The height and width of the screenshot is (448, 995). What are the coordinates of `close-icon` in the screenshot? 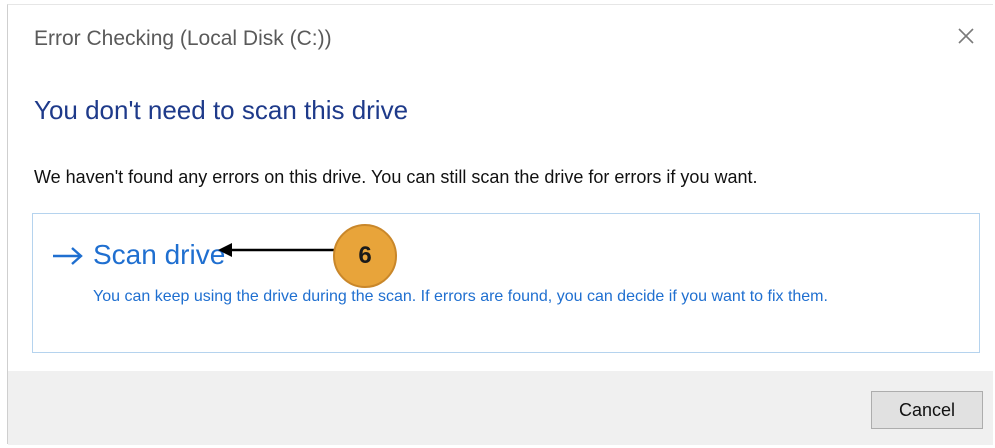 It's located at (966, 36).